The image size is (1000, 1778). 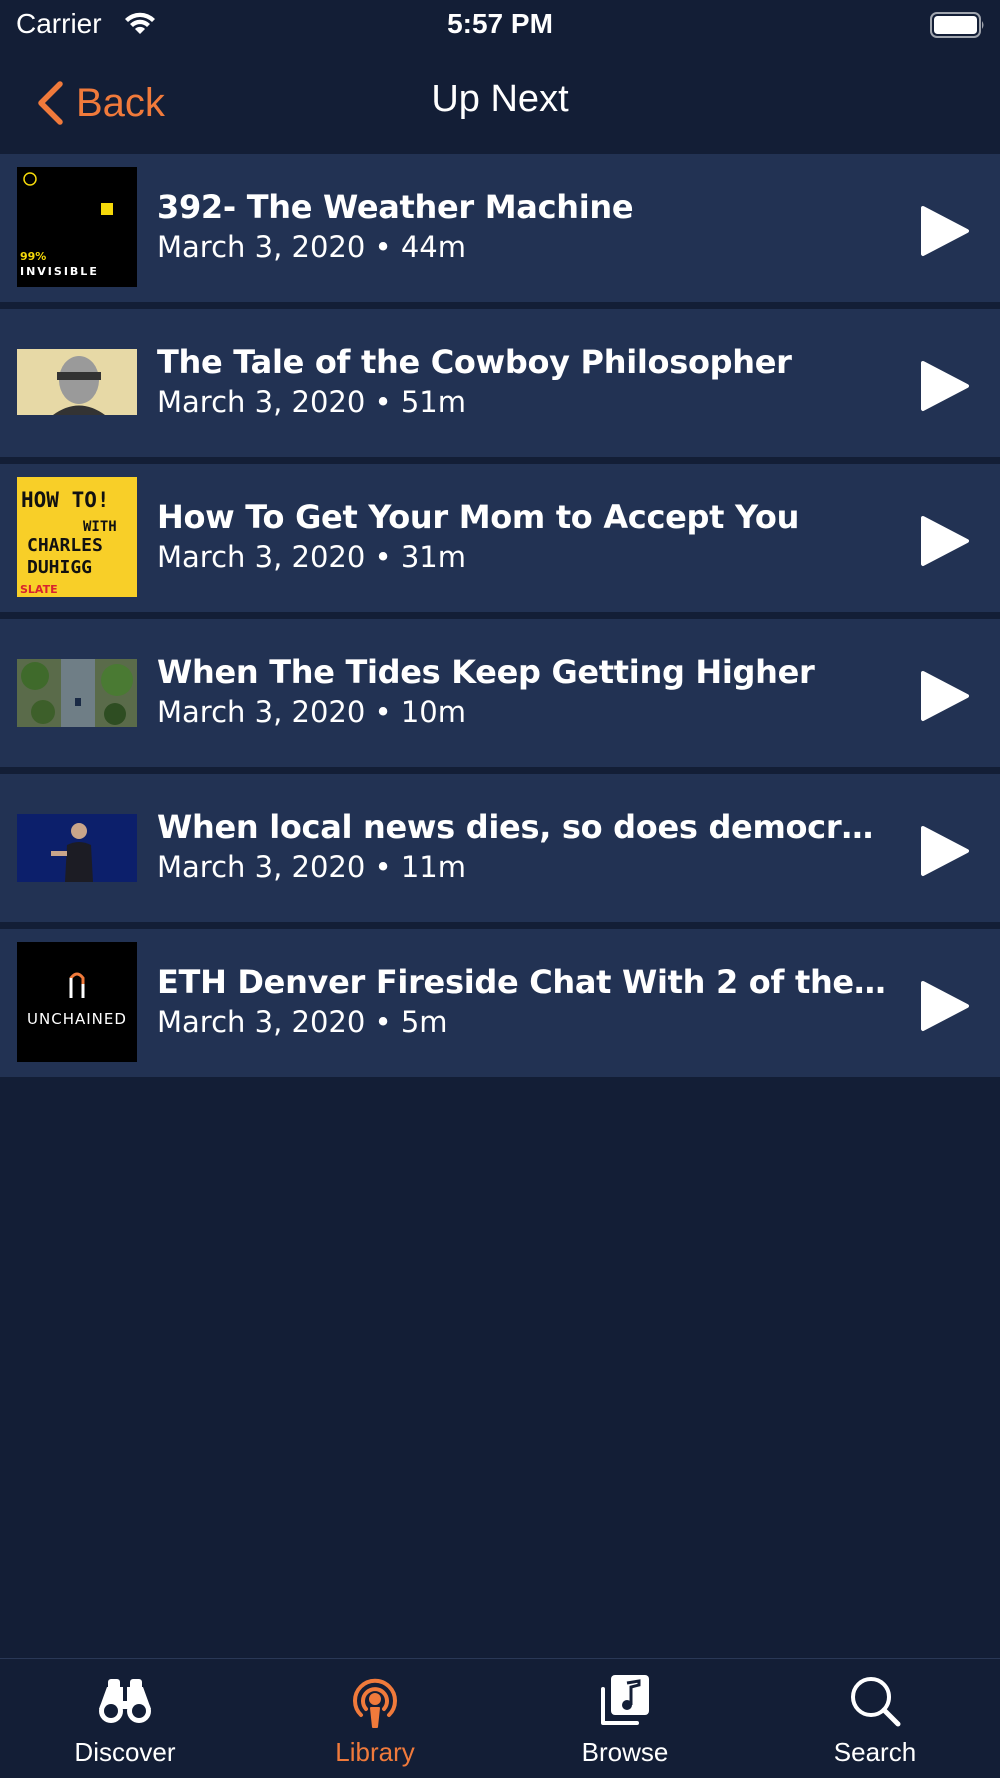 I want to click on svg-text: DUHIGG, so click(x=59, y=567).